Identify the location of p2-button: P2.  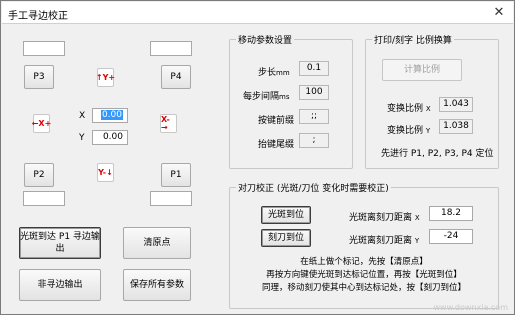
(39, 175).